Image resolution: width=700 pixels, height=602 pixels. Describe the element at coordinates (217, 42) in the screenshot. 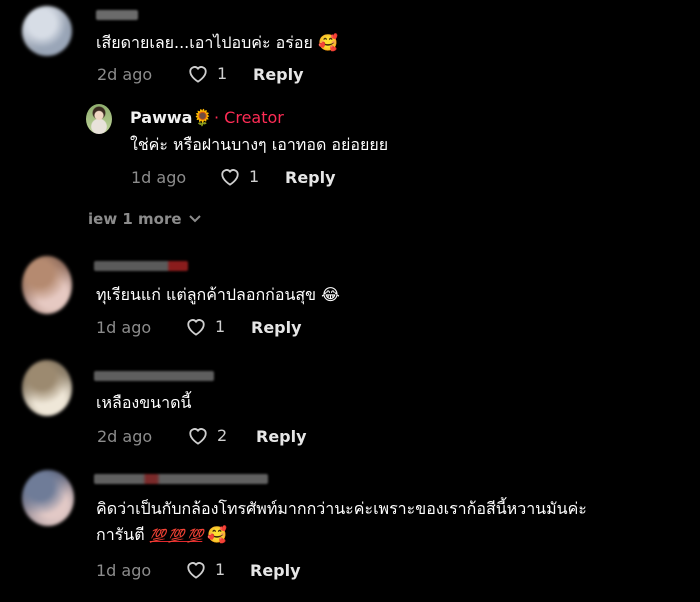

I see `comment-text: เสียดายเลย...เอาไปอบค่ะ อร่อย 🥰` at that location.